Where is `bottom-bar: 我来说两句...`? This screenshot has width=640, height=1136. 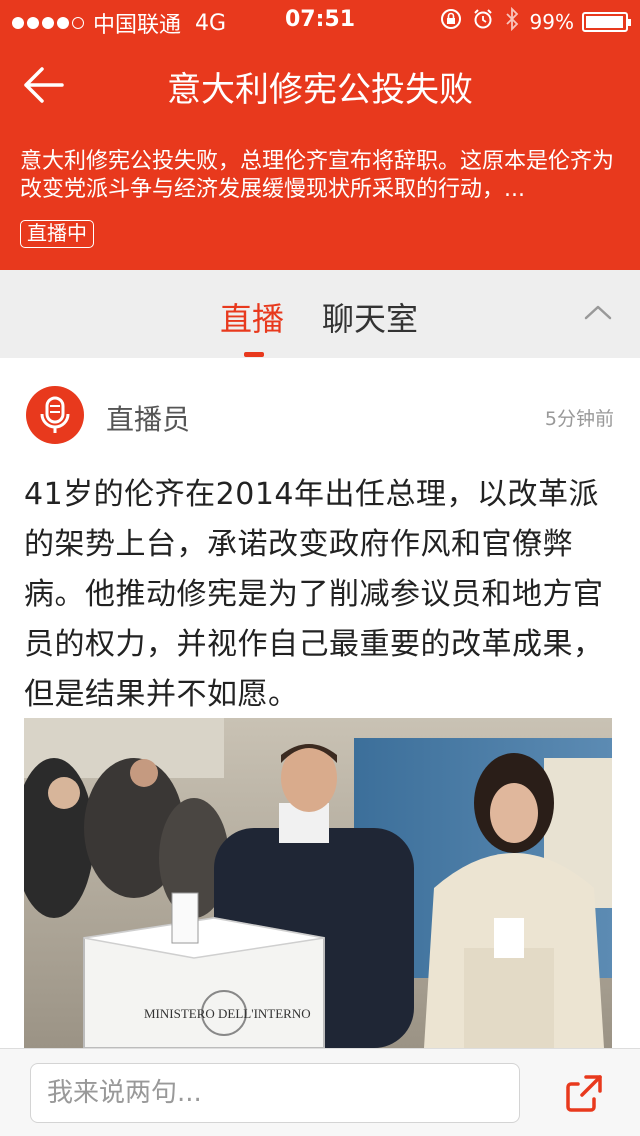
bottom-bar: 我来说两句... is located at coordinates (320, 1092).